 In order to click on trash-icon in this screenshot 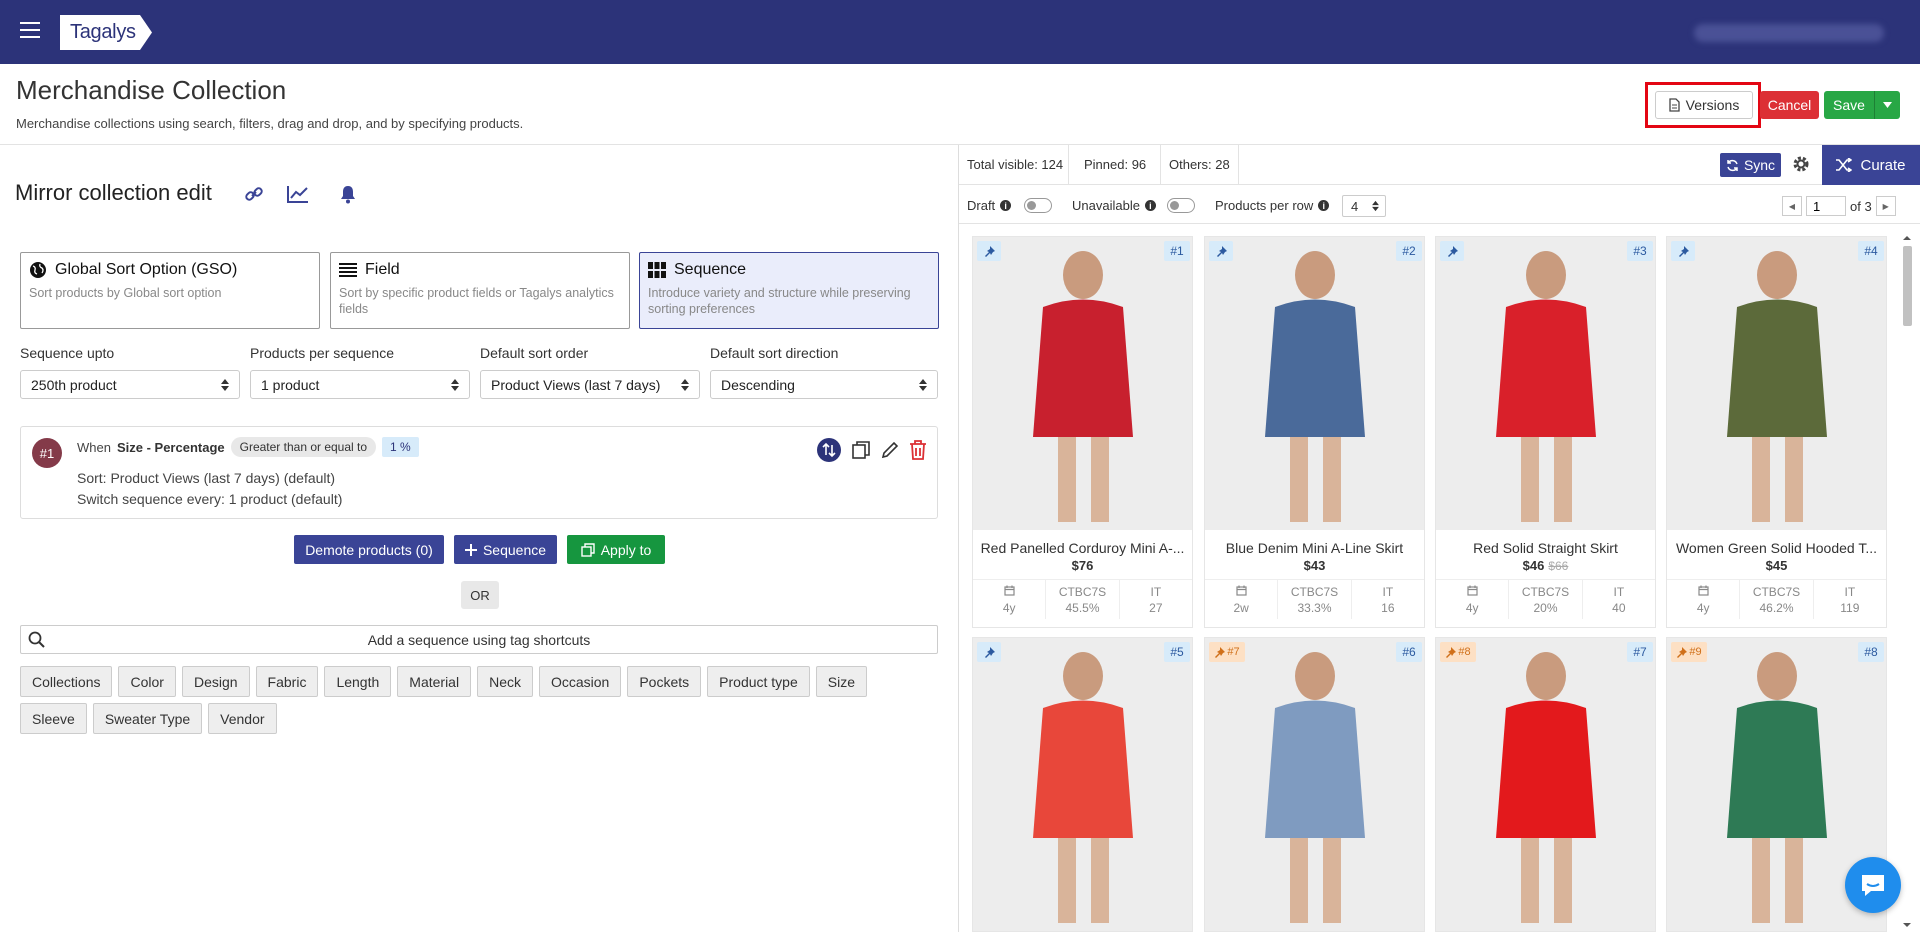, I will do `click(918, 450)`.